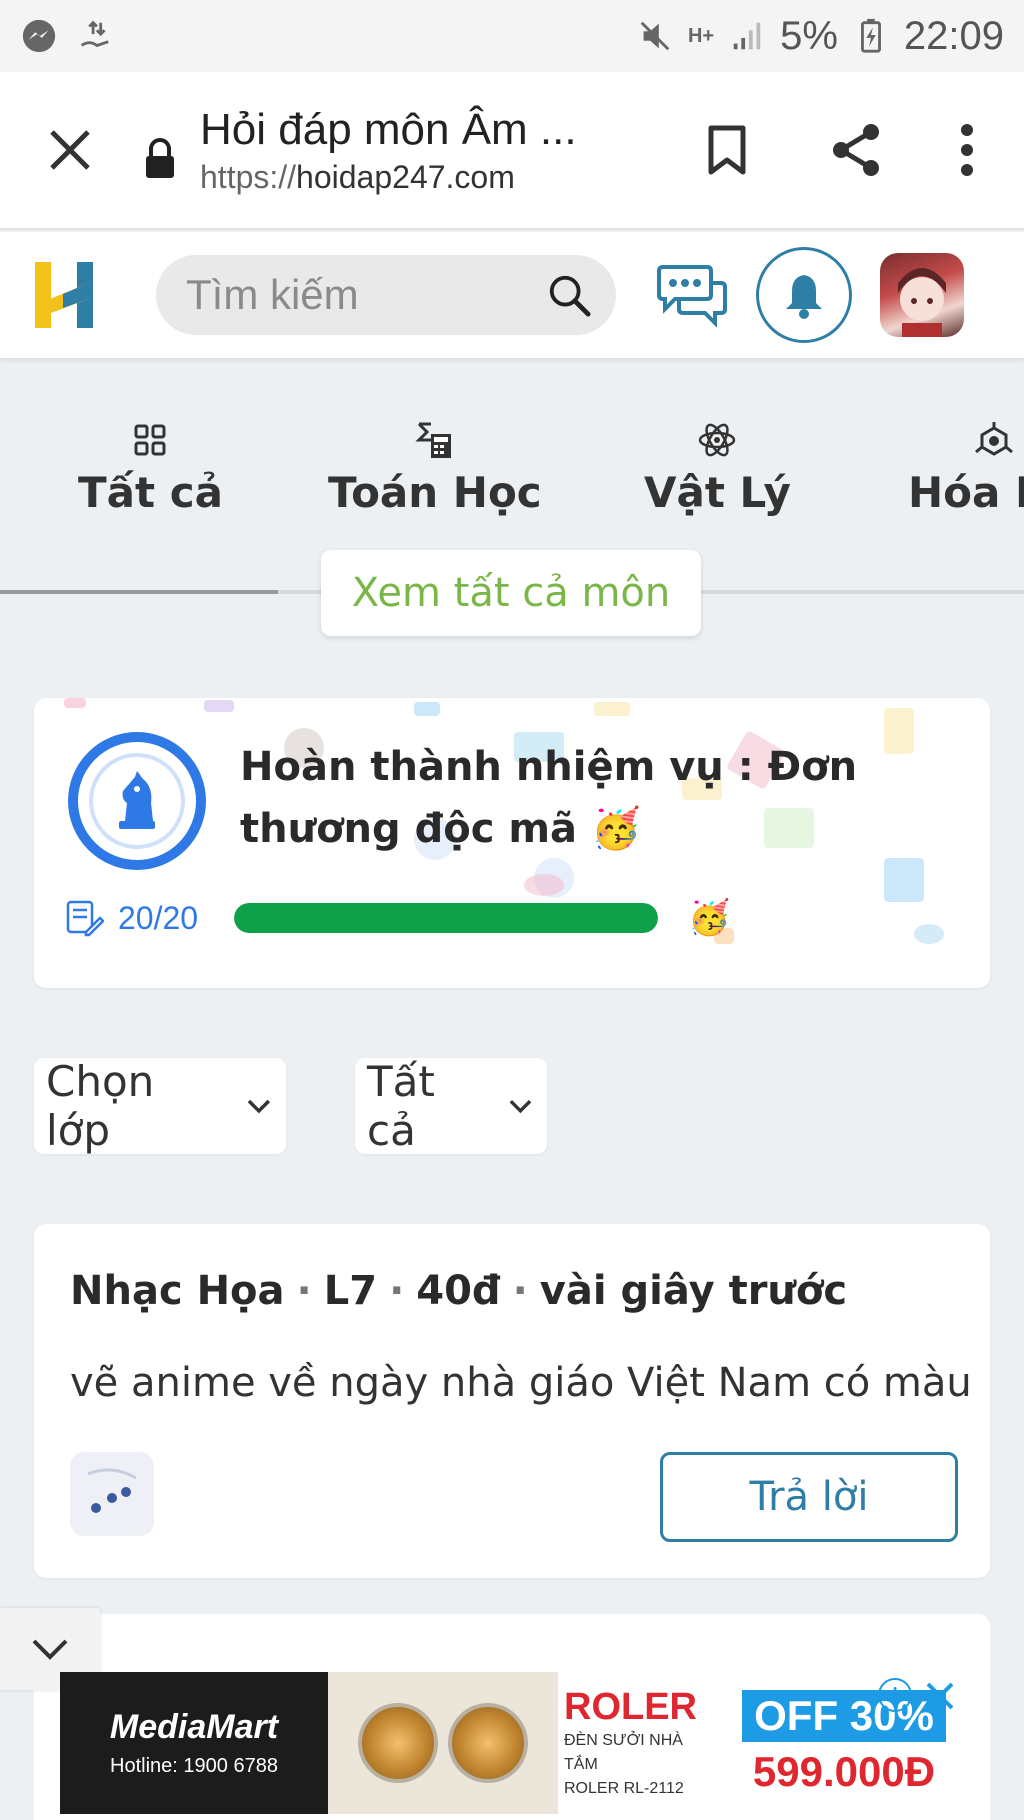 This screenshot has height=1820, width=1024. Describe the element at coordinates (701, 35) in the screenshot. I see `network-type: H+` at that location.